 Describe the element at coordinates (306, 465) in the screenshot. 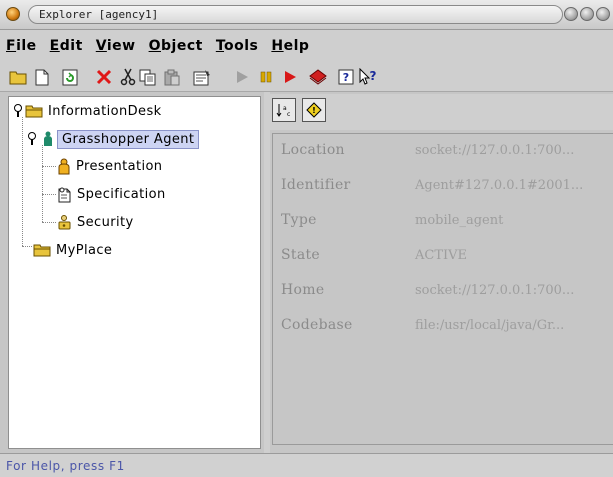

I see `status-bar: For Help, press F1` at that location.